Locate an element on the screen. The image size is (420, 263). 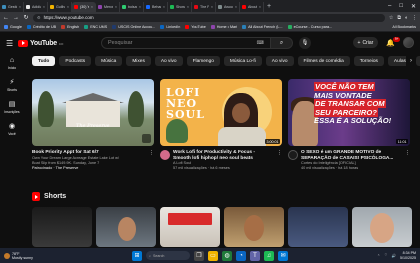
browser-tab: Guilho× is located at coordinates (60, 7).